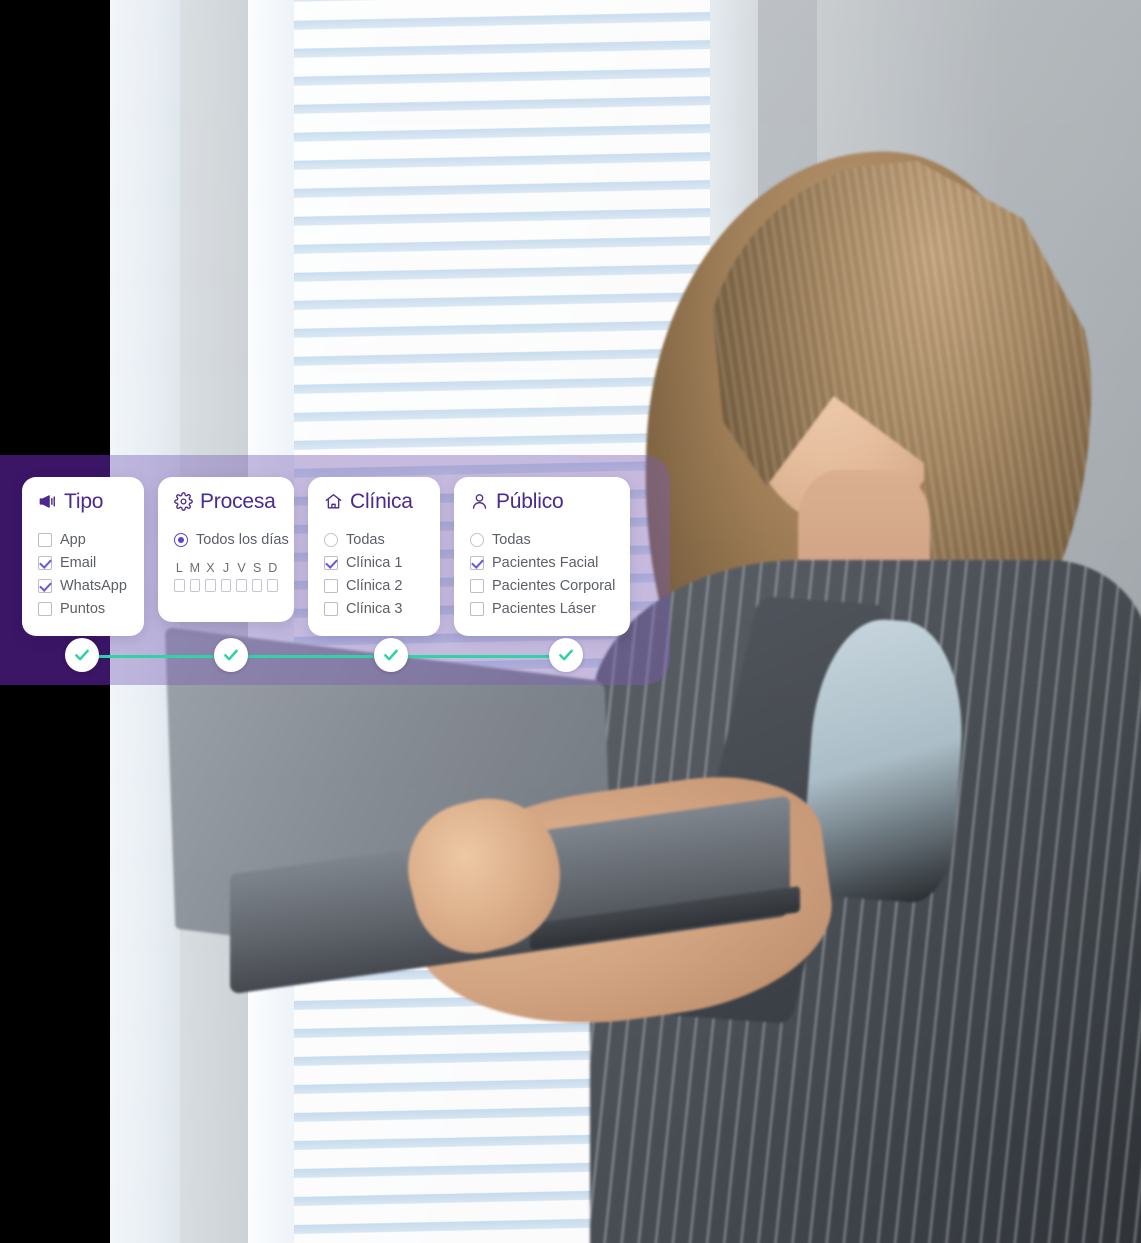 Image resolution: width=1141 pixels, height=1243 pixels. Describe the element at coordinates (47, 501) in the screenshot. I see `megaphone-icon` at that location.